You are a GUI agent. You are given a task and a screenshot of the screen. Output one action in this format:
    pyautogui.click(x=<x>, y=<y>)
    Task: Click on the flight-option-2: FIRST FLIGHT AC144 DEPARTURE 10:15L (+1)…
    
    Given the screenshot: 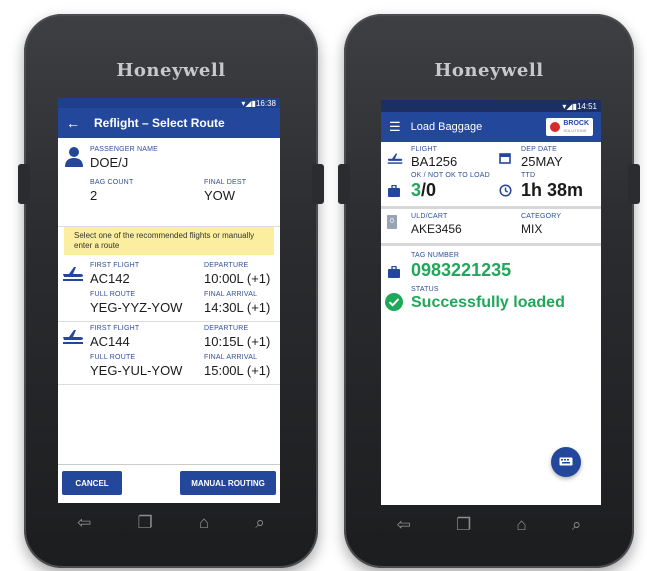 What is the action you would take?
    pyautogui.click(x=169, y=353)
    